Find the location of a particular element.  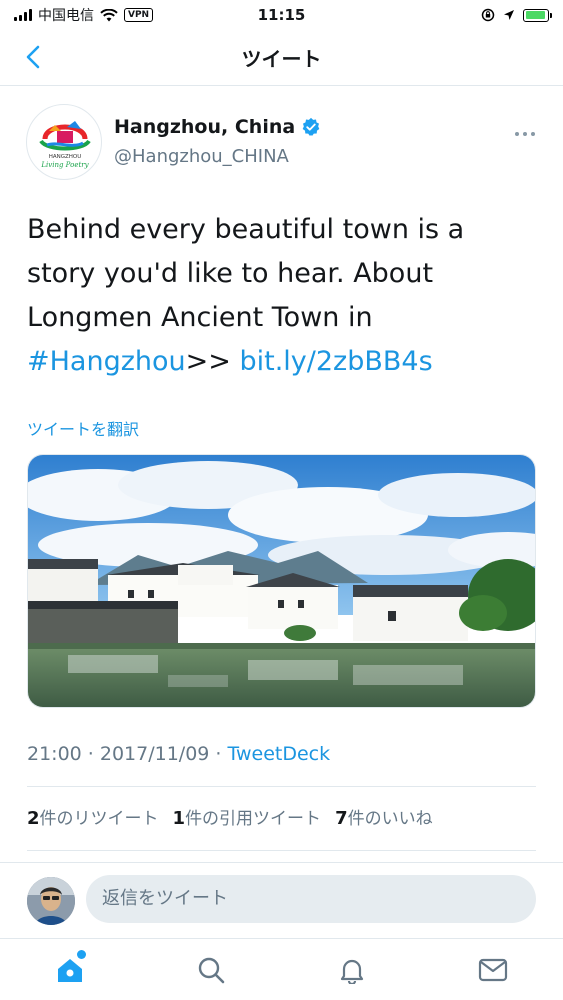

tweet-timestamp: 21:00 · 2017/11/09 · is located at coordinates (127, 754).